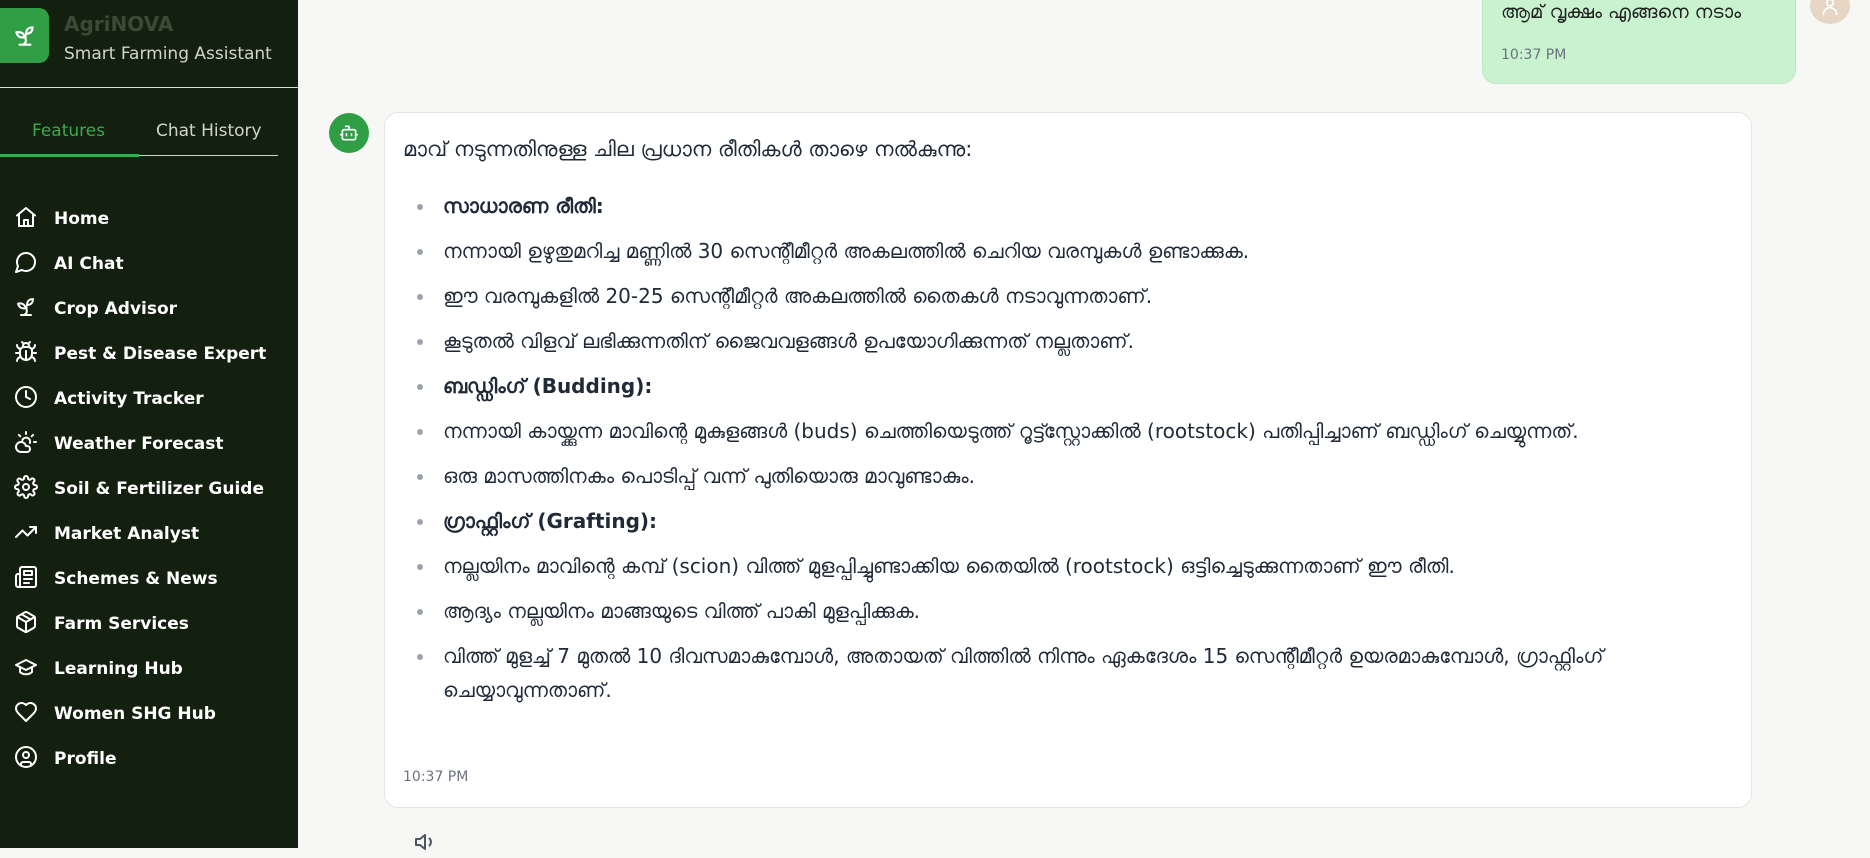 The height and width of the screenshot is (858, 1870). What do you see at coordinates (129, 398) in the screenshot?
I see `sidebar-item-label: Activity Tracker` at bounding box center [129, 398].